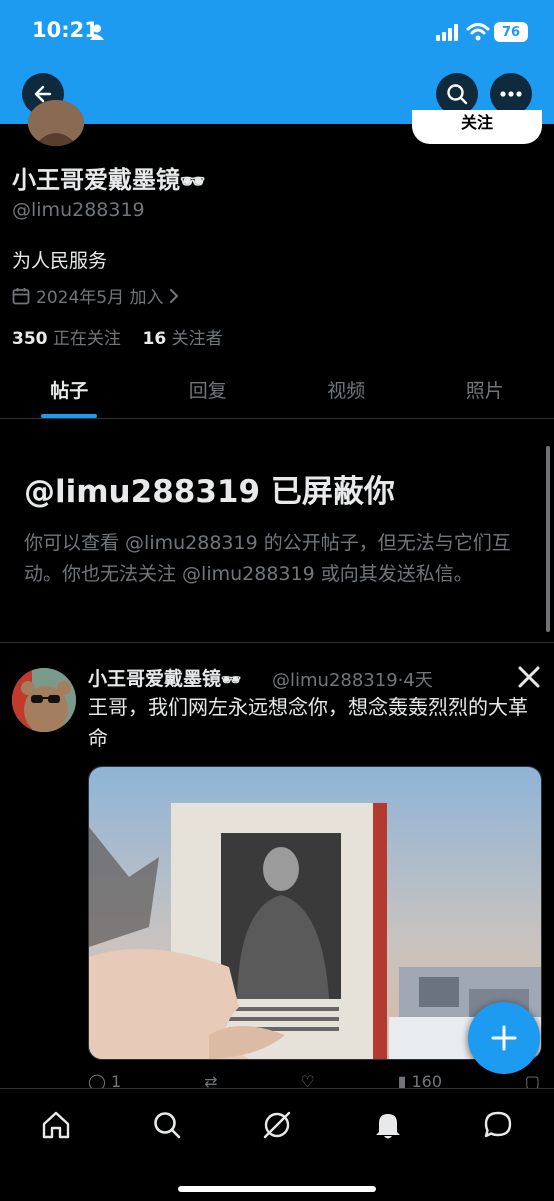 The height and width of the screenshot is (1201, 554). I want to click on wifi-icon, so click(478, 31).